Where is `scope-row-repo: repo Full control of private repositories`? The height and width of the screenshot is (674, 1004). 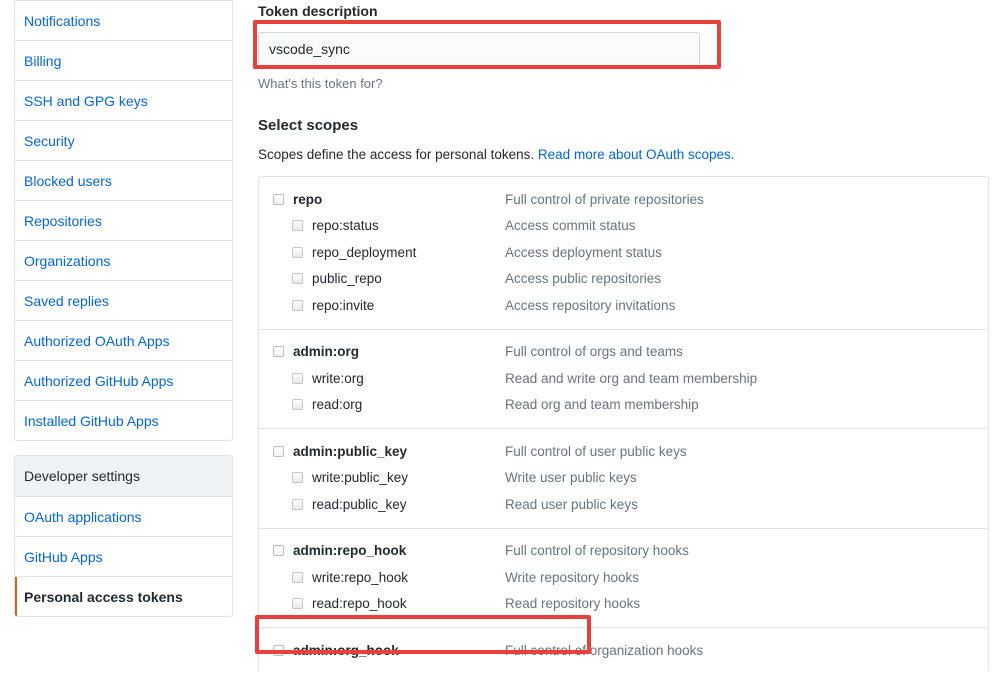 scope-row-repo: repo Full control of private repositories is located at coordinates (623, 199).